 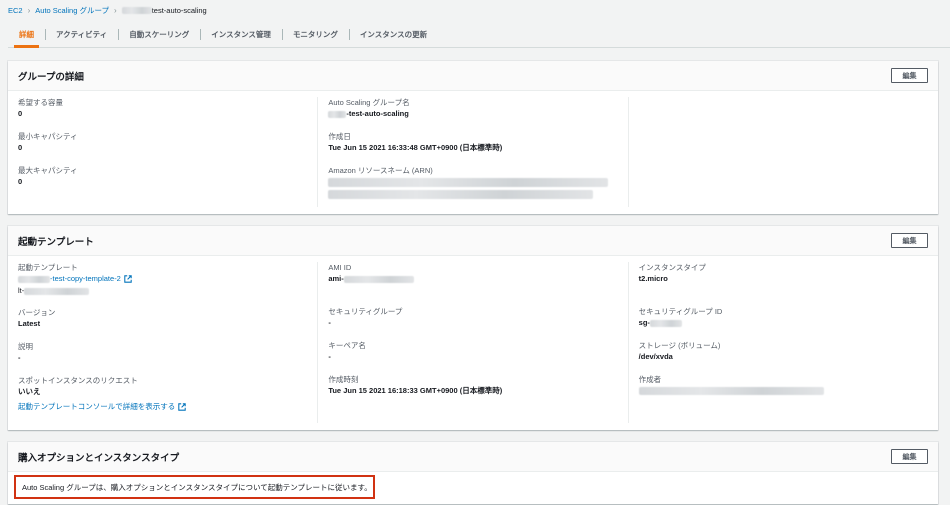 I want to click on field-value, so click(x=783, y=391).